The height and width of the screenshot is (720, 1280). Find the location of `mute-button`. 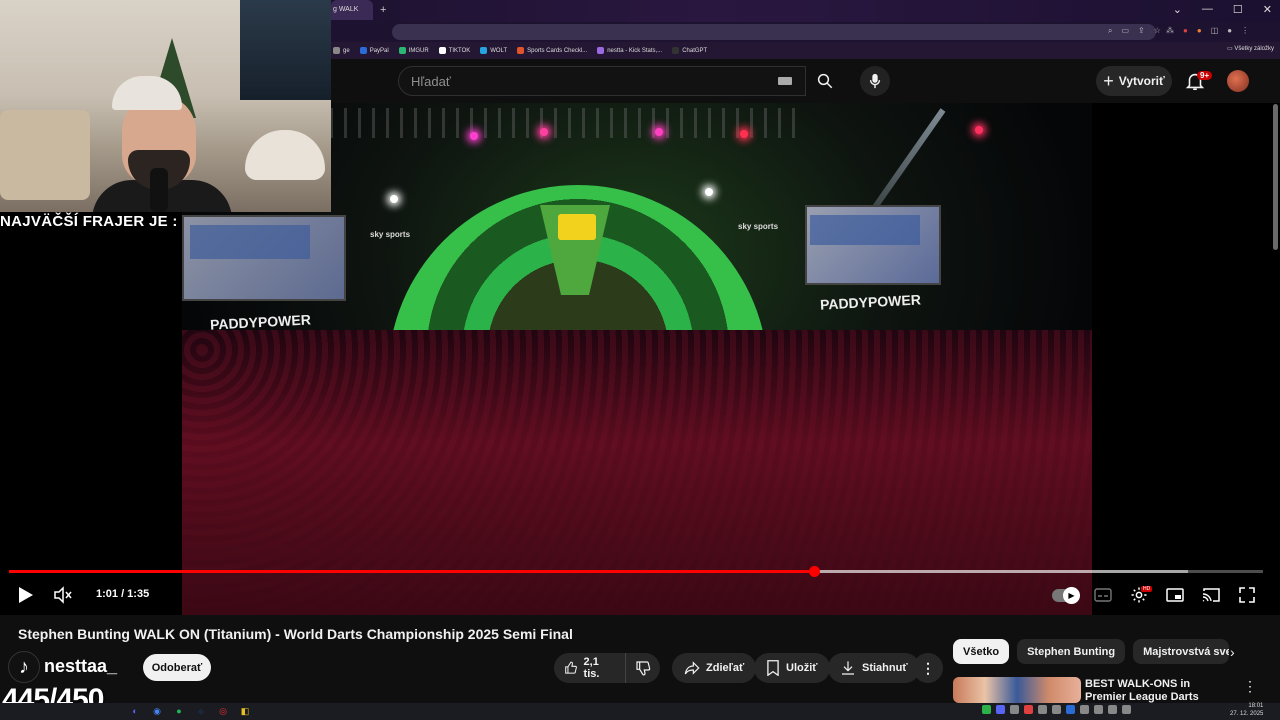

mute-button is located at coordinates (63, 595).